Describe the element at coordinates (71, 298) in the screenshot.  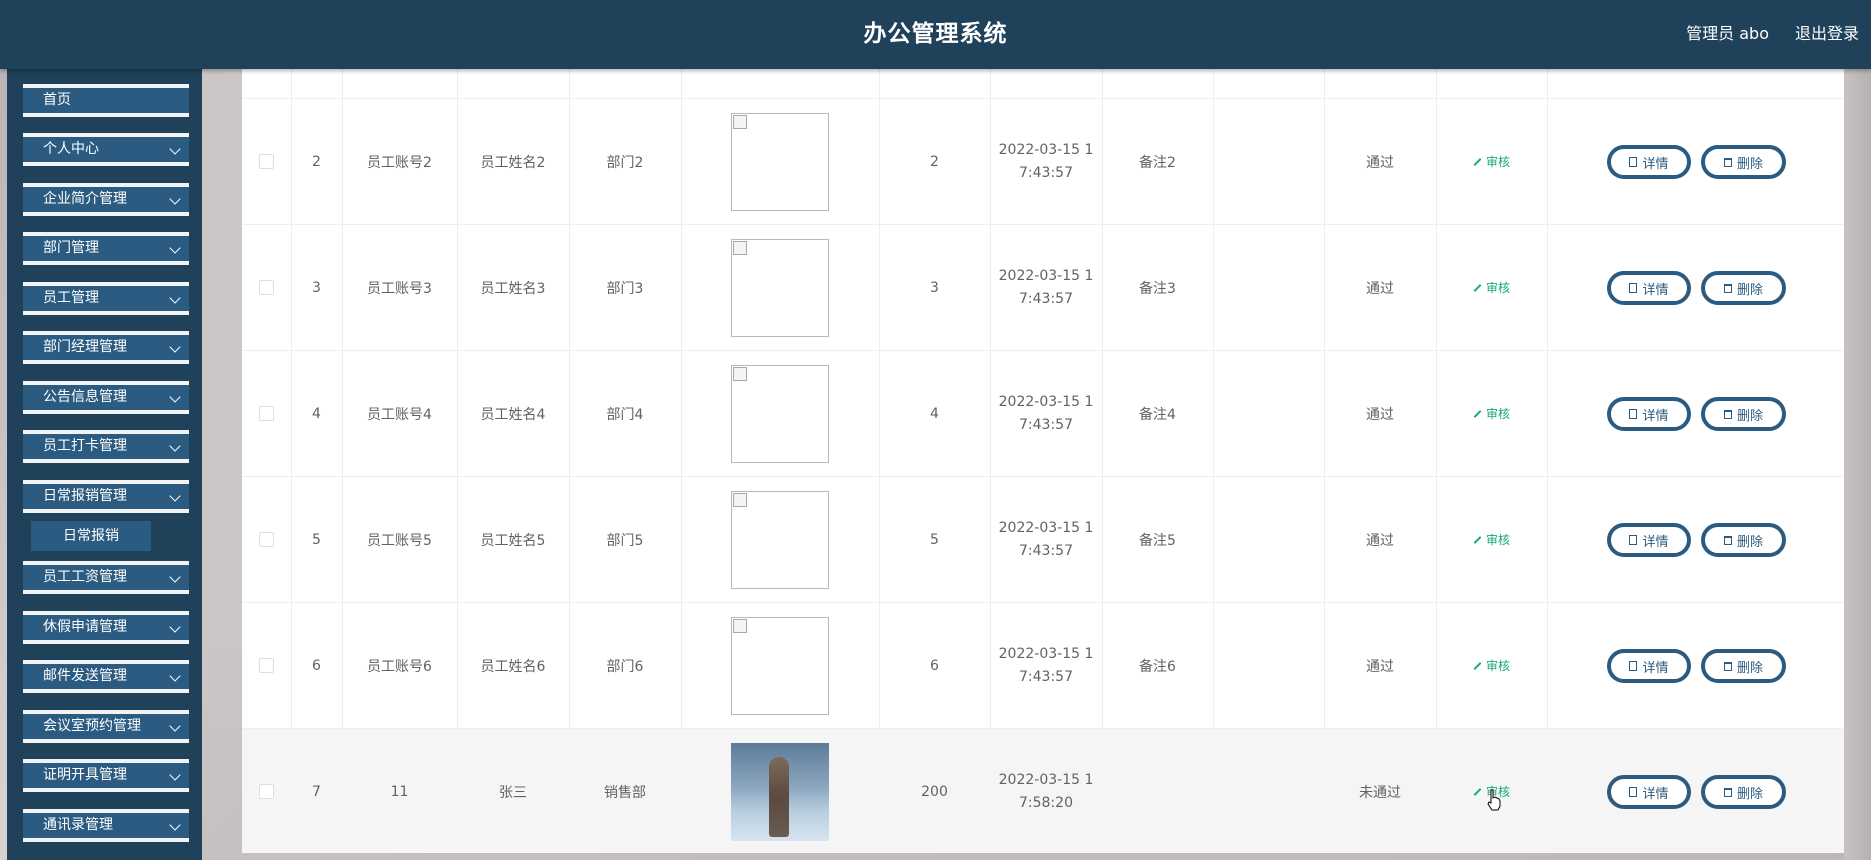
I see `sidebar-item-label: 员工管理` at that location.